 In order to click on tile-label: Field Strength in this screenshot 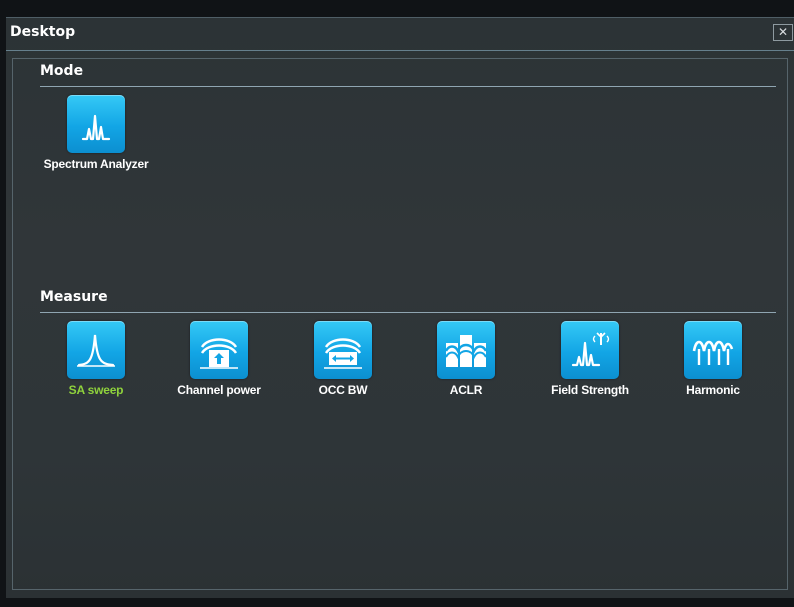, I will do `click(590, 390)`.